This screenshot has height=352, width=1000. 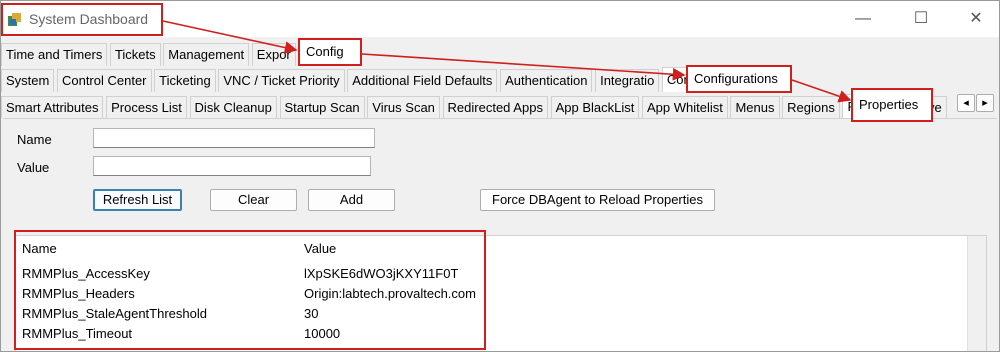 I want to click on arrow-config-to-configurations, so click(x=523, y=67).